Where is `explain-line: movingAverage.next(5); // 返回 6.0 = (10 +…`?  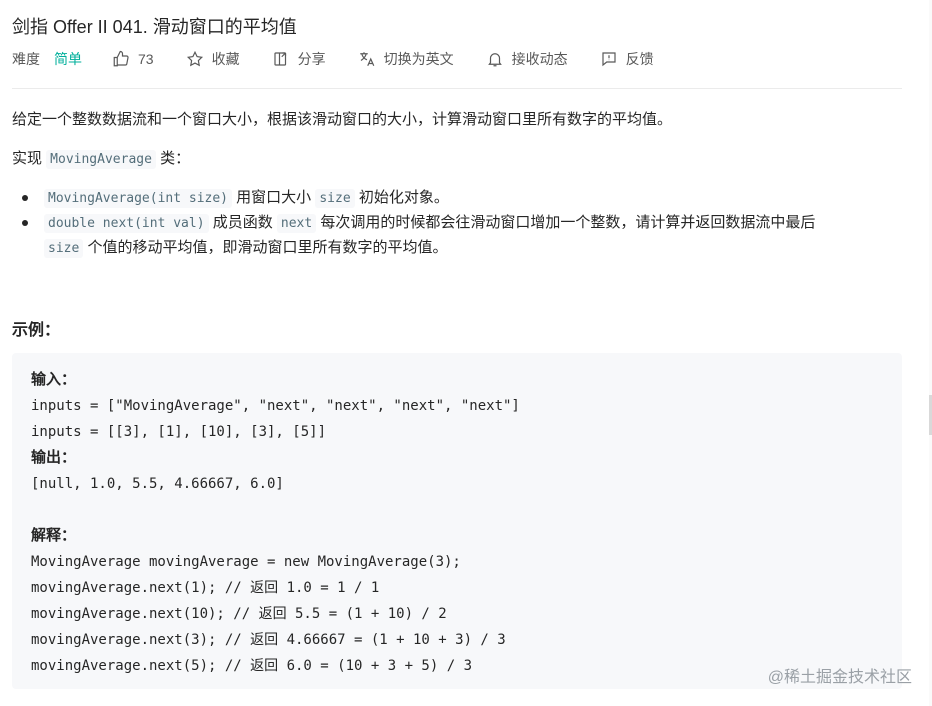 explain-line: movingAverage.next(5); // 返回 6.0 = (10 +… is located at coordinates (252, 666).